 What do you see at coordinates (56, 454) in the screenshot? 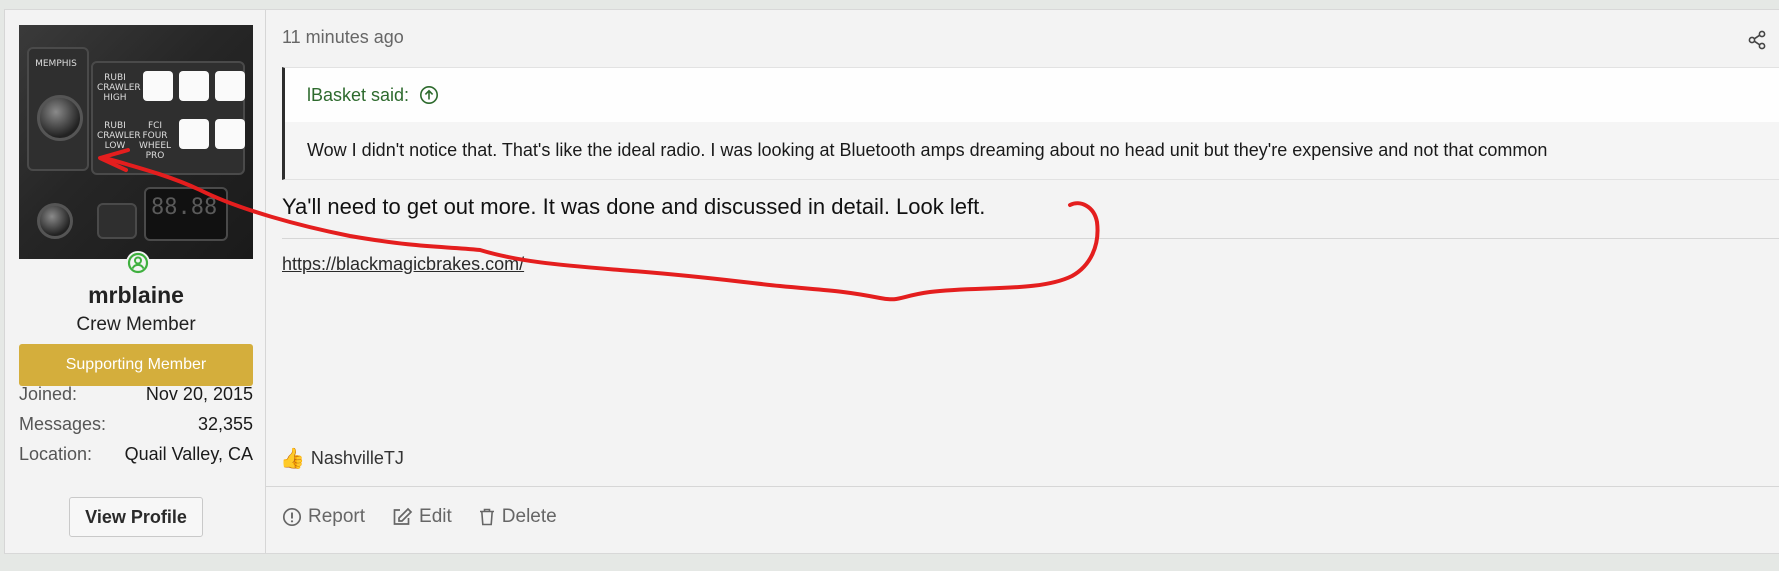
I see `info-key: Location:` at bounding box center [56, 454].